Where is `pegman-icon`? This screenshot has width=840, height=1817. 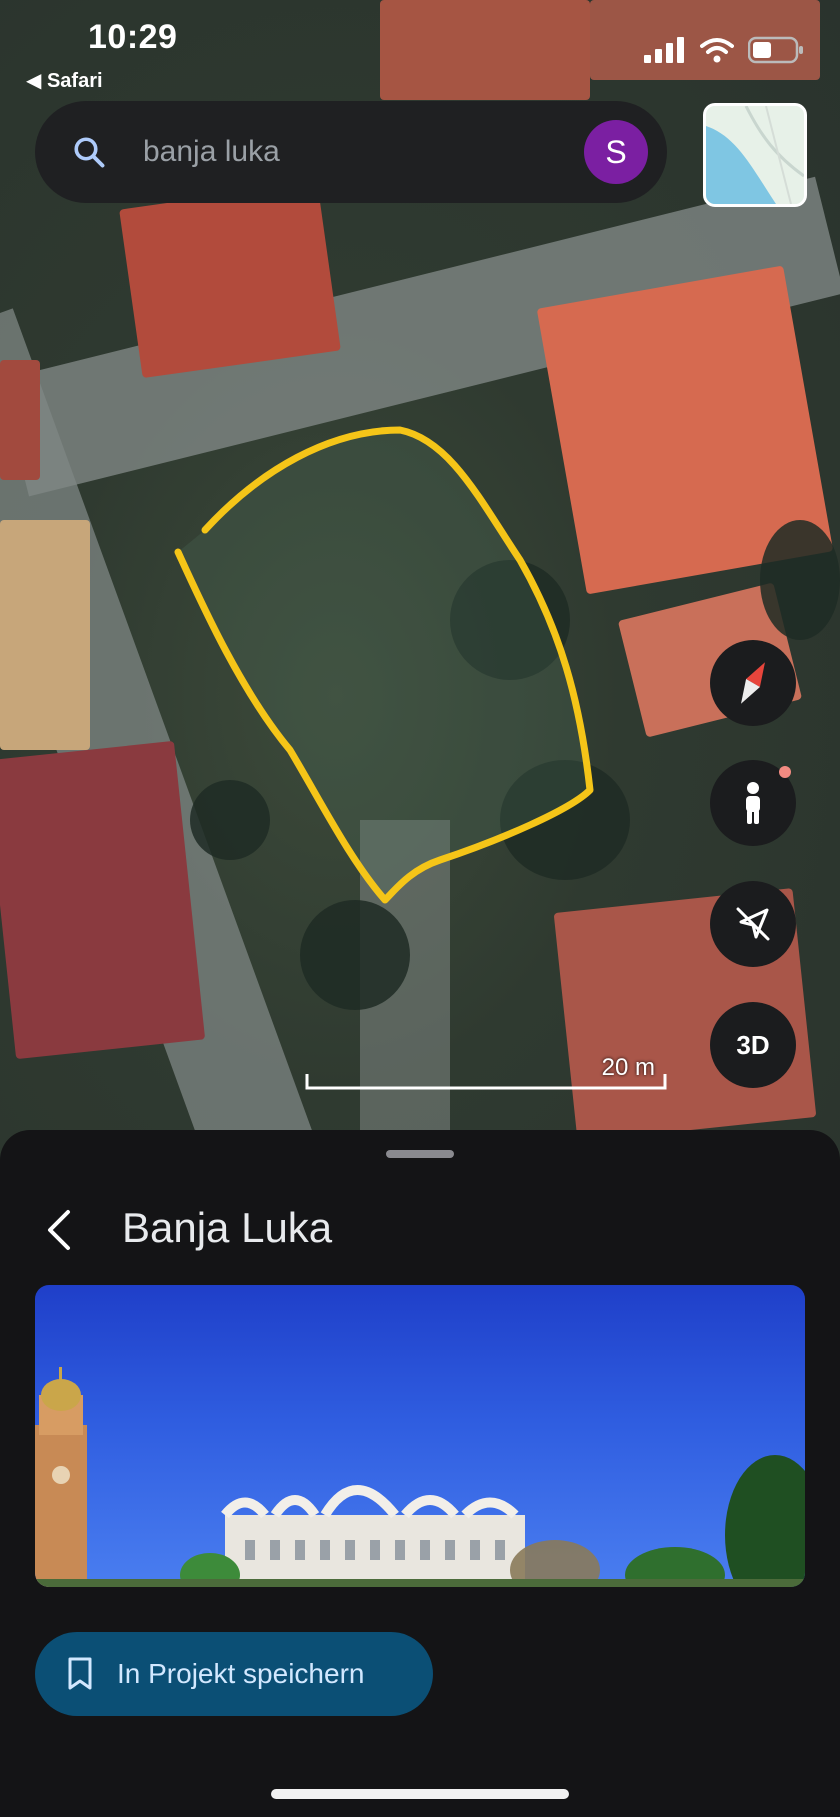
pegman-icon is located at coordinates (753, 803).